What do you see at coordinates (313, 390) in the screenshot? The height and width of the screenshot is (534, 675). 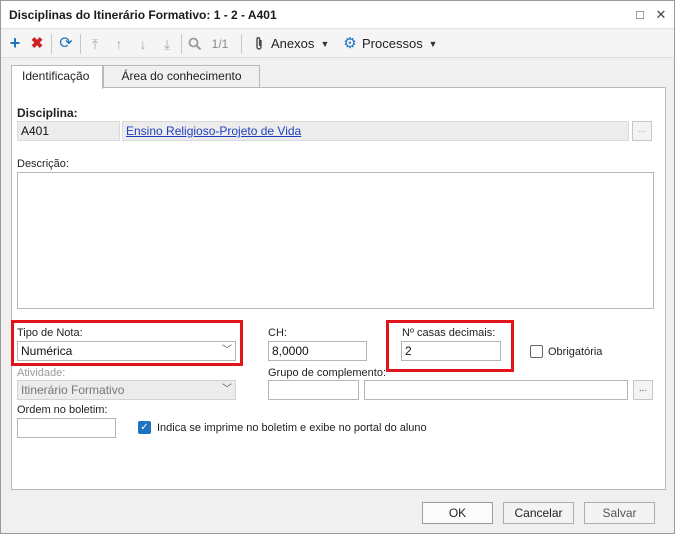 I see `grupo-complemento-code-field` at bounding box center [313, 390].